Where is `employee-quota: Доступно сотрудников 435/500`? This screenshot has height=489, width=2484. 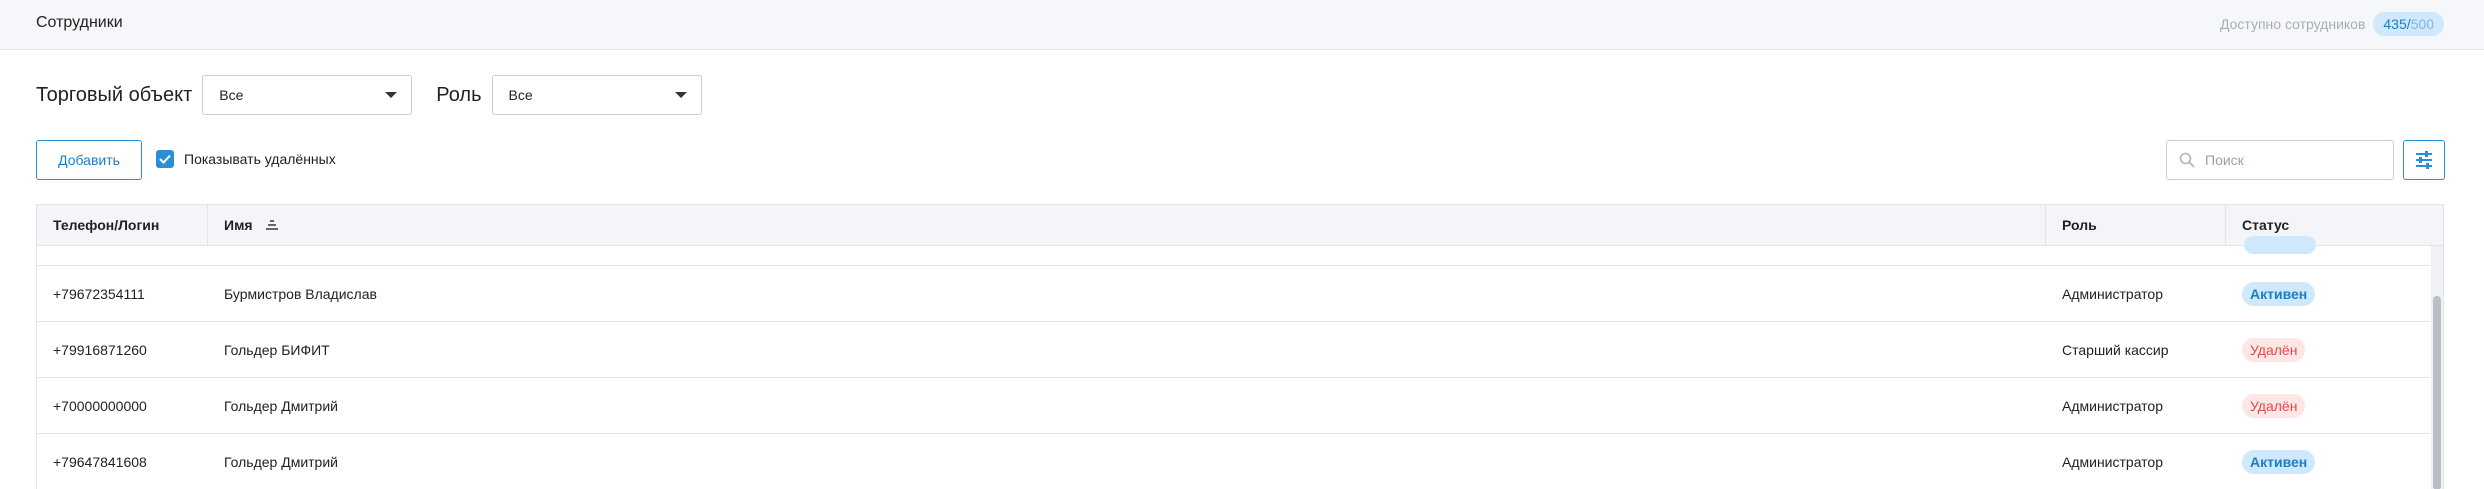
employee-quota: Доступно сотрудников 435/500 is located at coordinates (2332, 24).